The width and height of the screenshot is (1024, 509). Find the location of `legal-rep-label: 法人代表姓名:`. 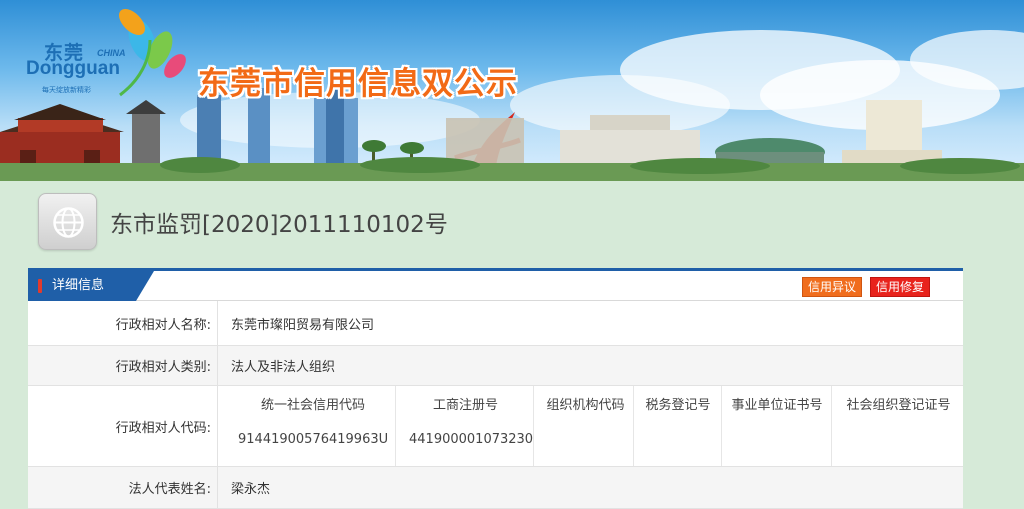

legal-rep-label: 法人代表姓名: is located at coordinates (123, 487).